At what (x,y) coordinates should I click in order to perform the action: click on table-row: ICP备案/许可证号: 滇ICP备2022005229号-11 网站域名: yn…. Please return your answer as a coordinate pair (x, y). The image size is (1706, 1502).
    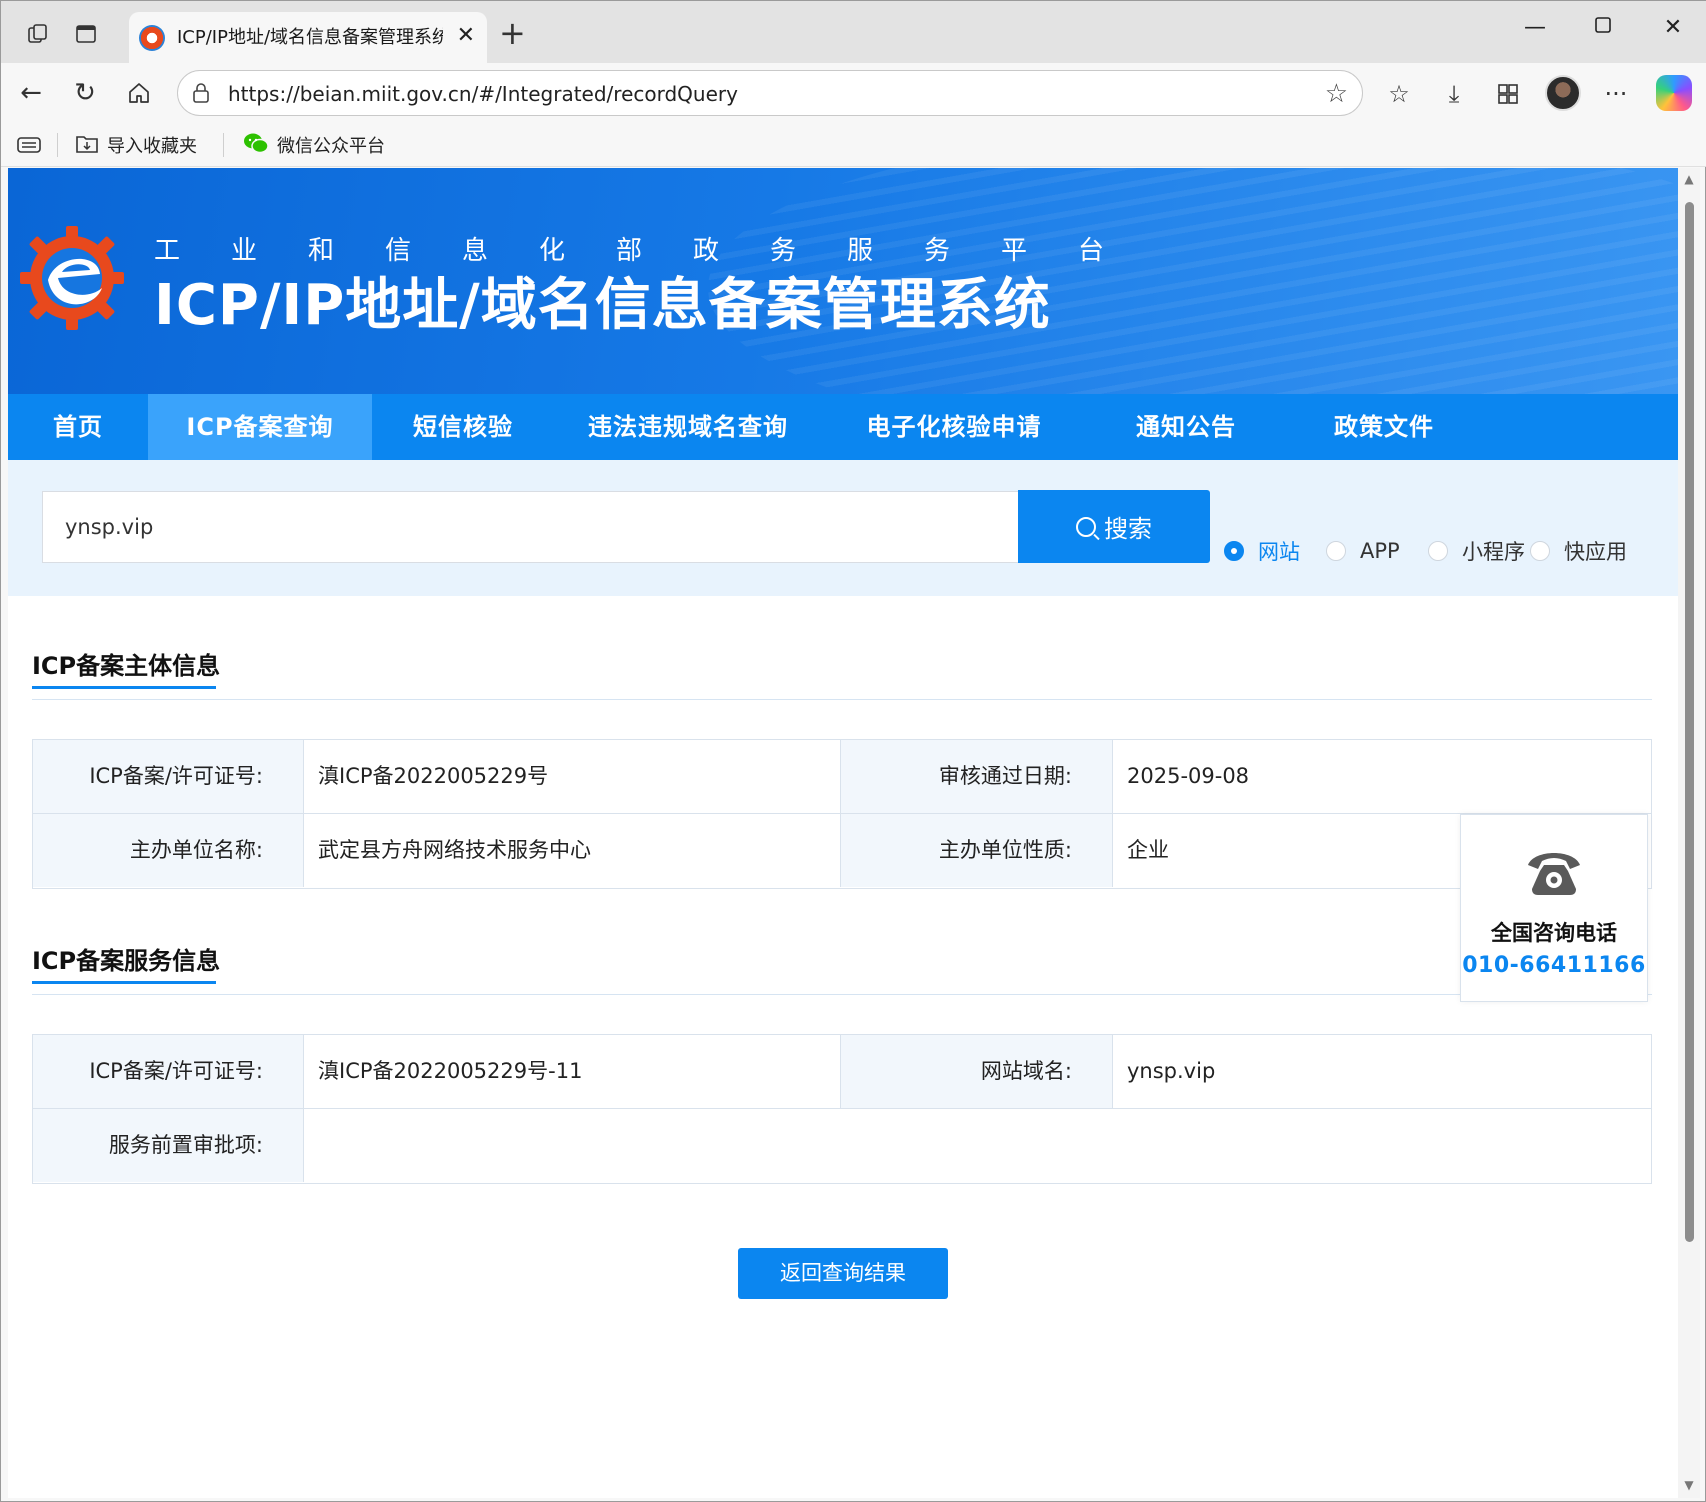
    Looking at the image, I should click on (842, 1072).